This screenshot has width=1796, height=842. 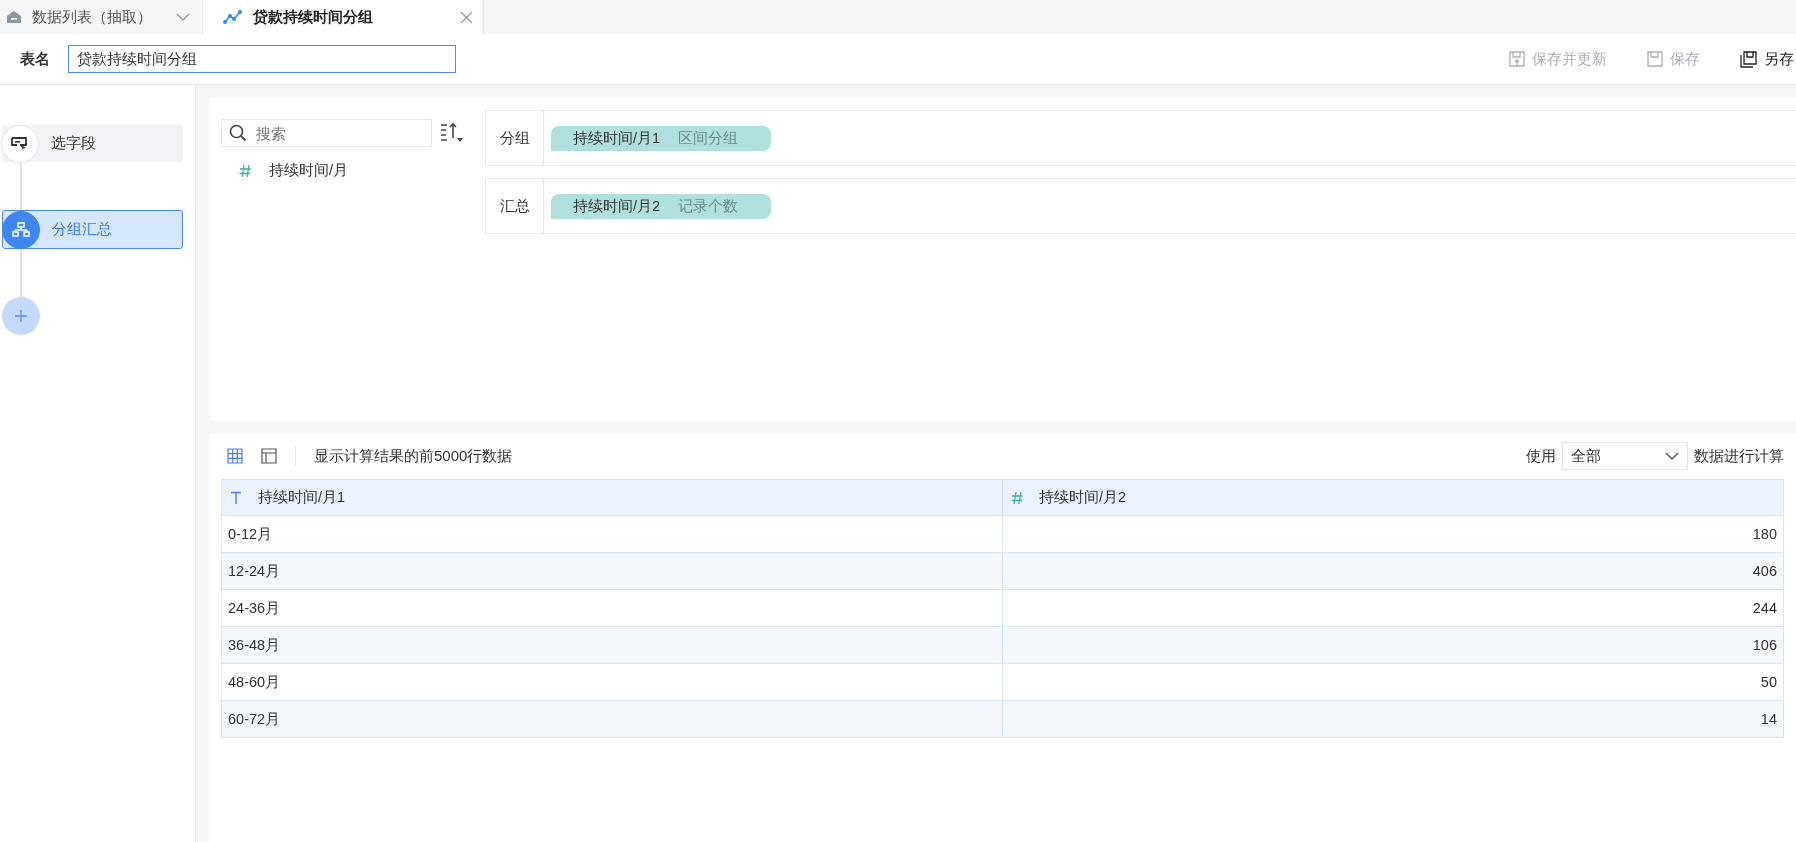 I want to click on scope-dropdown: 全部, so click(x=1625, y=456).